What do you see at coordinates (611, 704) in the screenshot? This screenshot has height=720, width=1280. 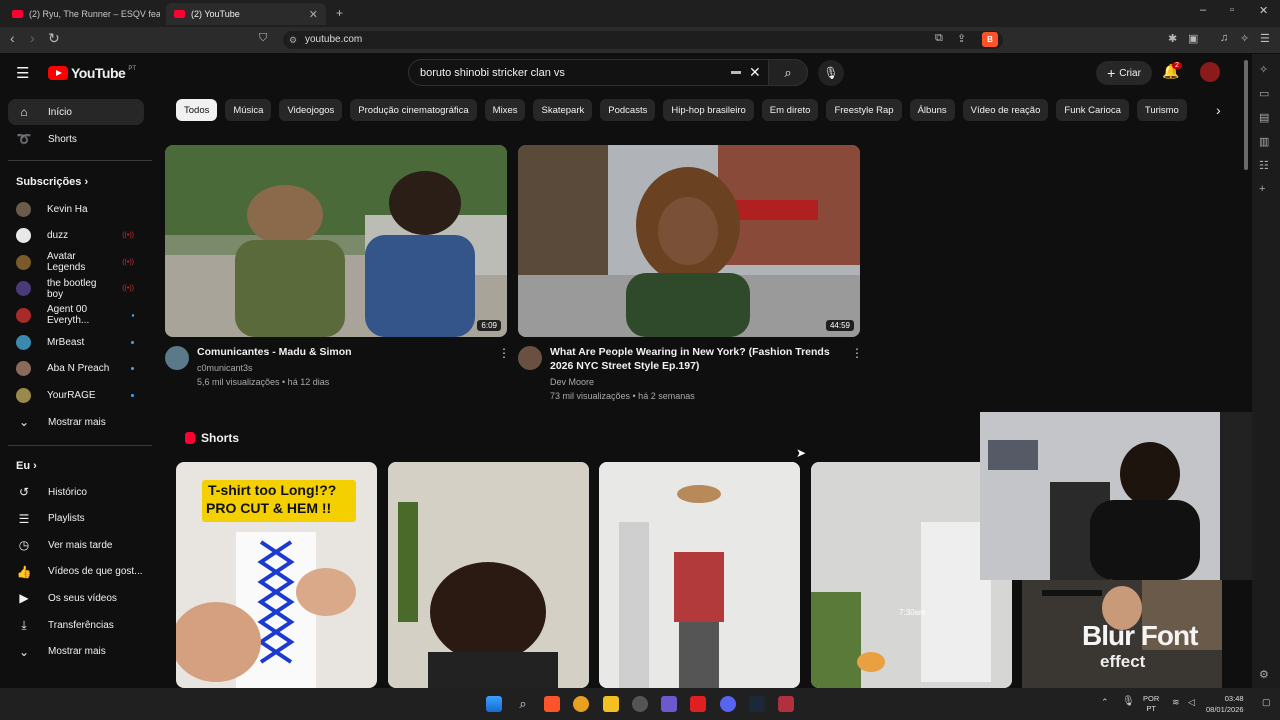 I see `file-explorer-icon` at bounding box center [611, 704].